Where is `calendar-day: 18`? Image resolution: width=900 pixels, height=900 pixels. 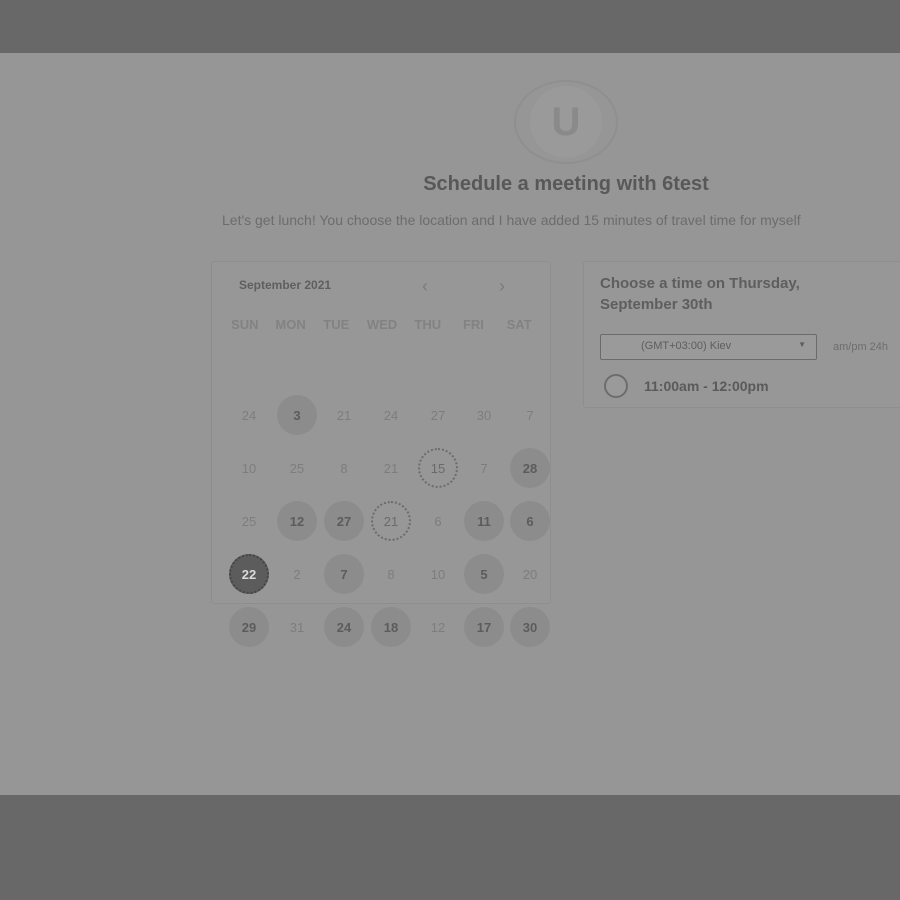 calendar-day: 18 is located at coordinates (391, 627).